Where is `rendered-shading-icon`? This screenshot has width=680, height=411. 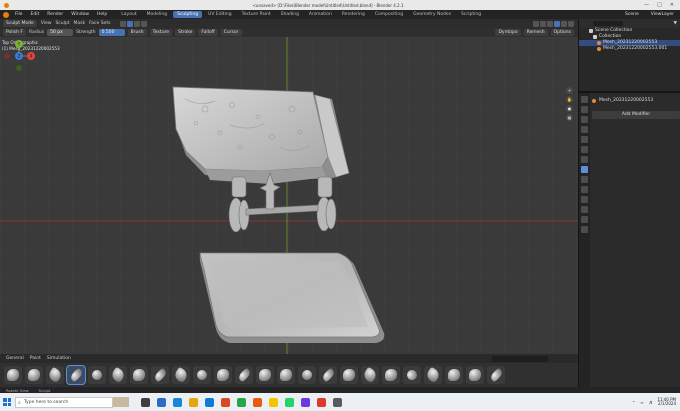 rendered-shading-icon is located at coordinates (571, 23).